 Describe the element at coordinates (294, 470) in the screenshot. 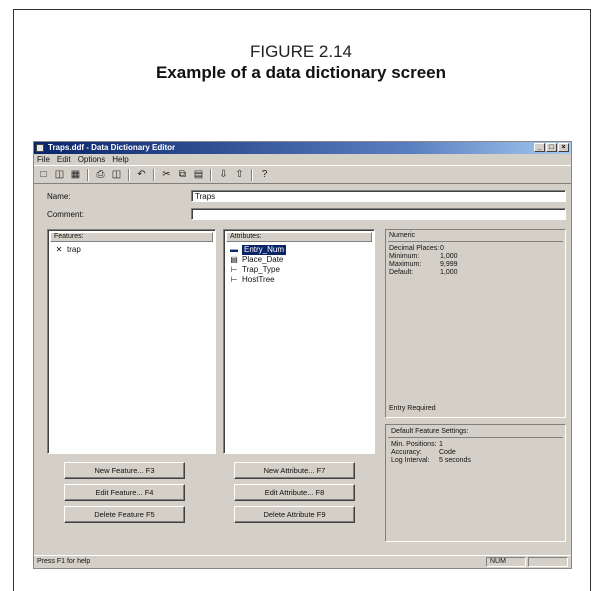

I see `new-attribute-button: New Attribute... F7` at that location.